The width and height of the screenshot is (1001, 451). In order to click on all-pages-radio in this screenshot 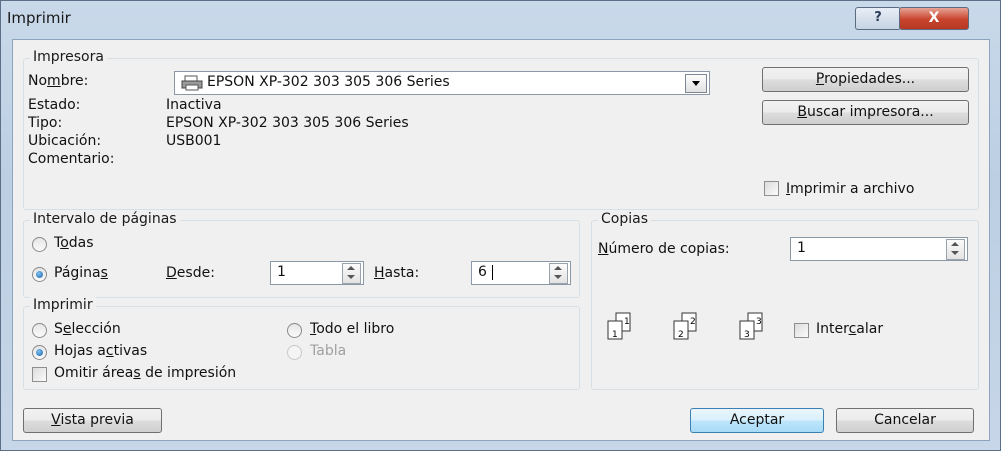, I will do `click(39, 244)`.